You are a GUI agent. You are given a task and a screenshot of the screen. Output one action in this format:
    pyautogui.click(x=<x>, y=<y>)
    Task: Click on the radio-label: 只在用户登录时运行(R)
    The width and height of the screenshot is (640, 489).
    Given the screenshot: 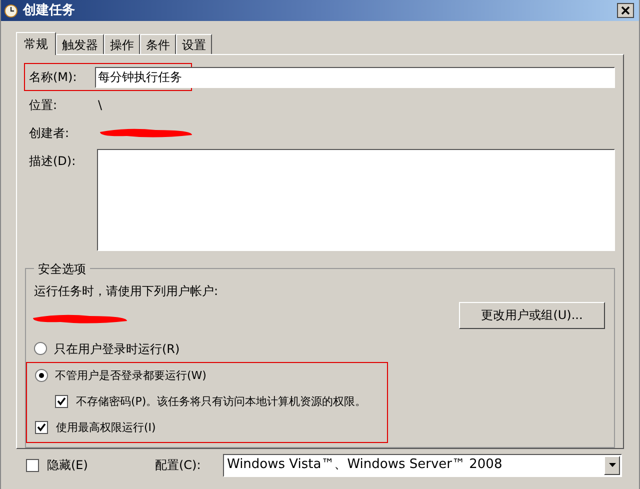 What is the action you would take?
    pyautogui.click(x=117, y=349)
    